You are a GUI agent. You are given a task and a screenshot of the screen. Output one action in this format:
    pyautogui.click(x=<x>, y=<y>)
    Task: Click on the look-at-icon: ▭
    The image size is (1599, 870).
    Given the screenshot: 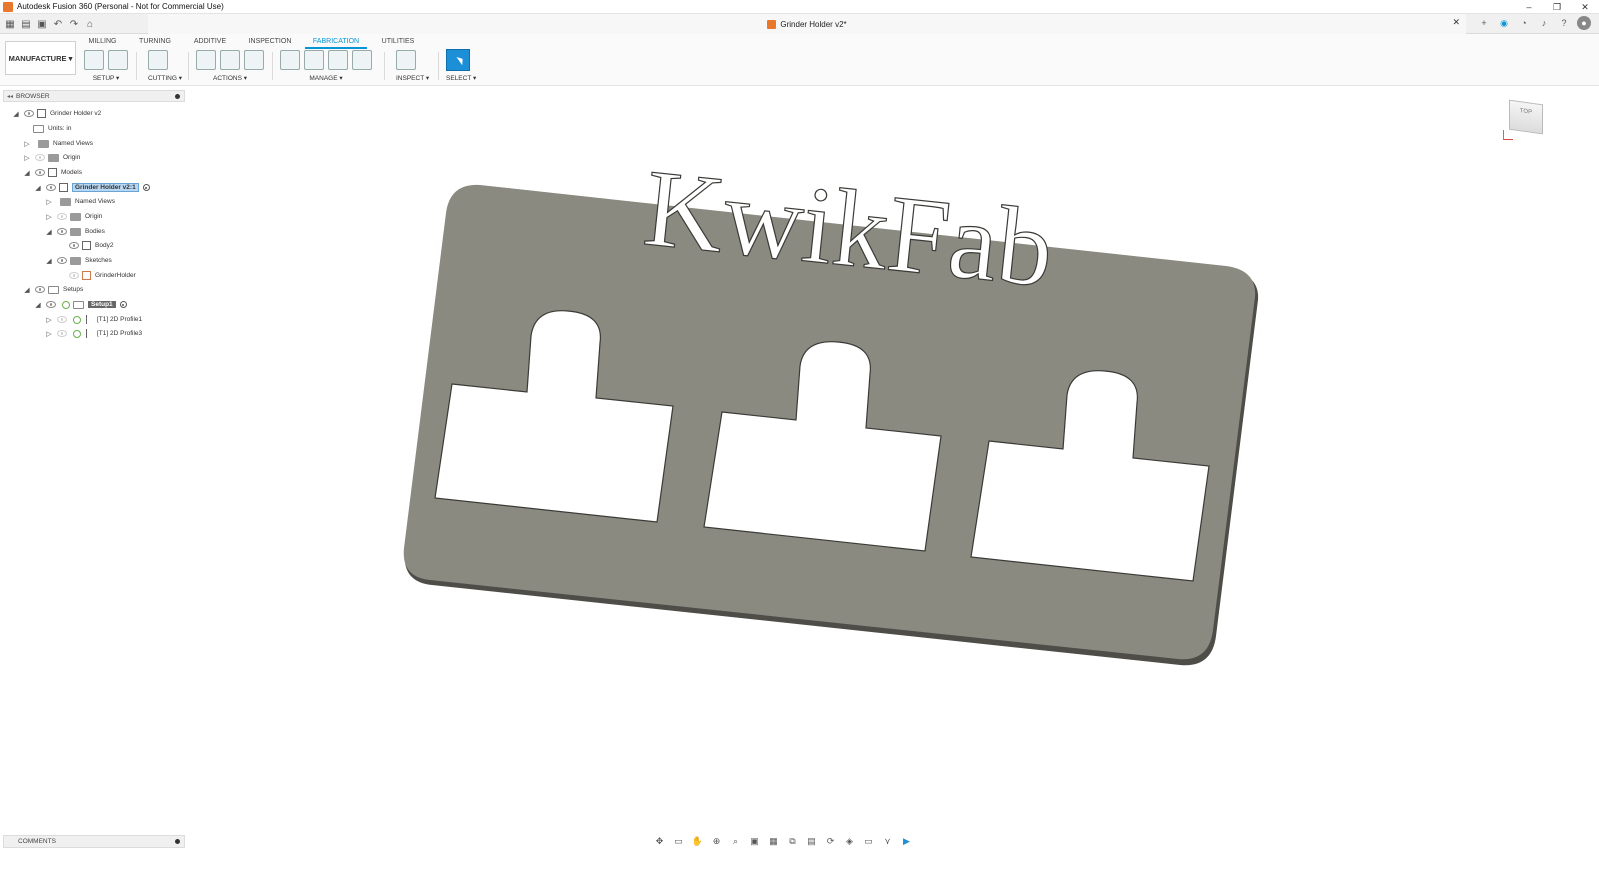 What is the action you would take?
    pyautogui.click(x=678, y=841)
    